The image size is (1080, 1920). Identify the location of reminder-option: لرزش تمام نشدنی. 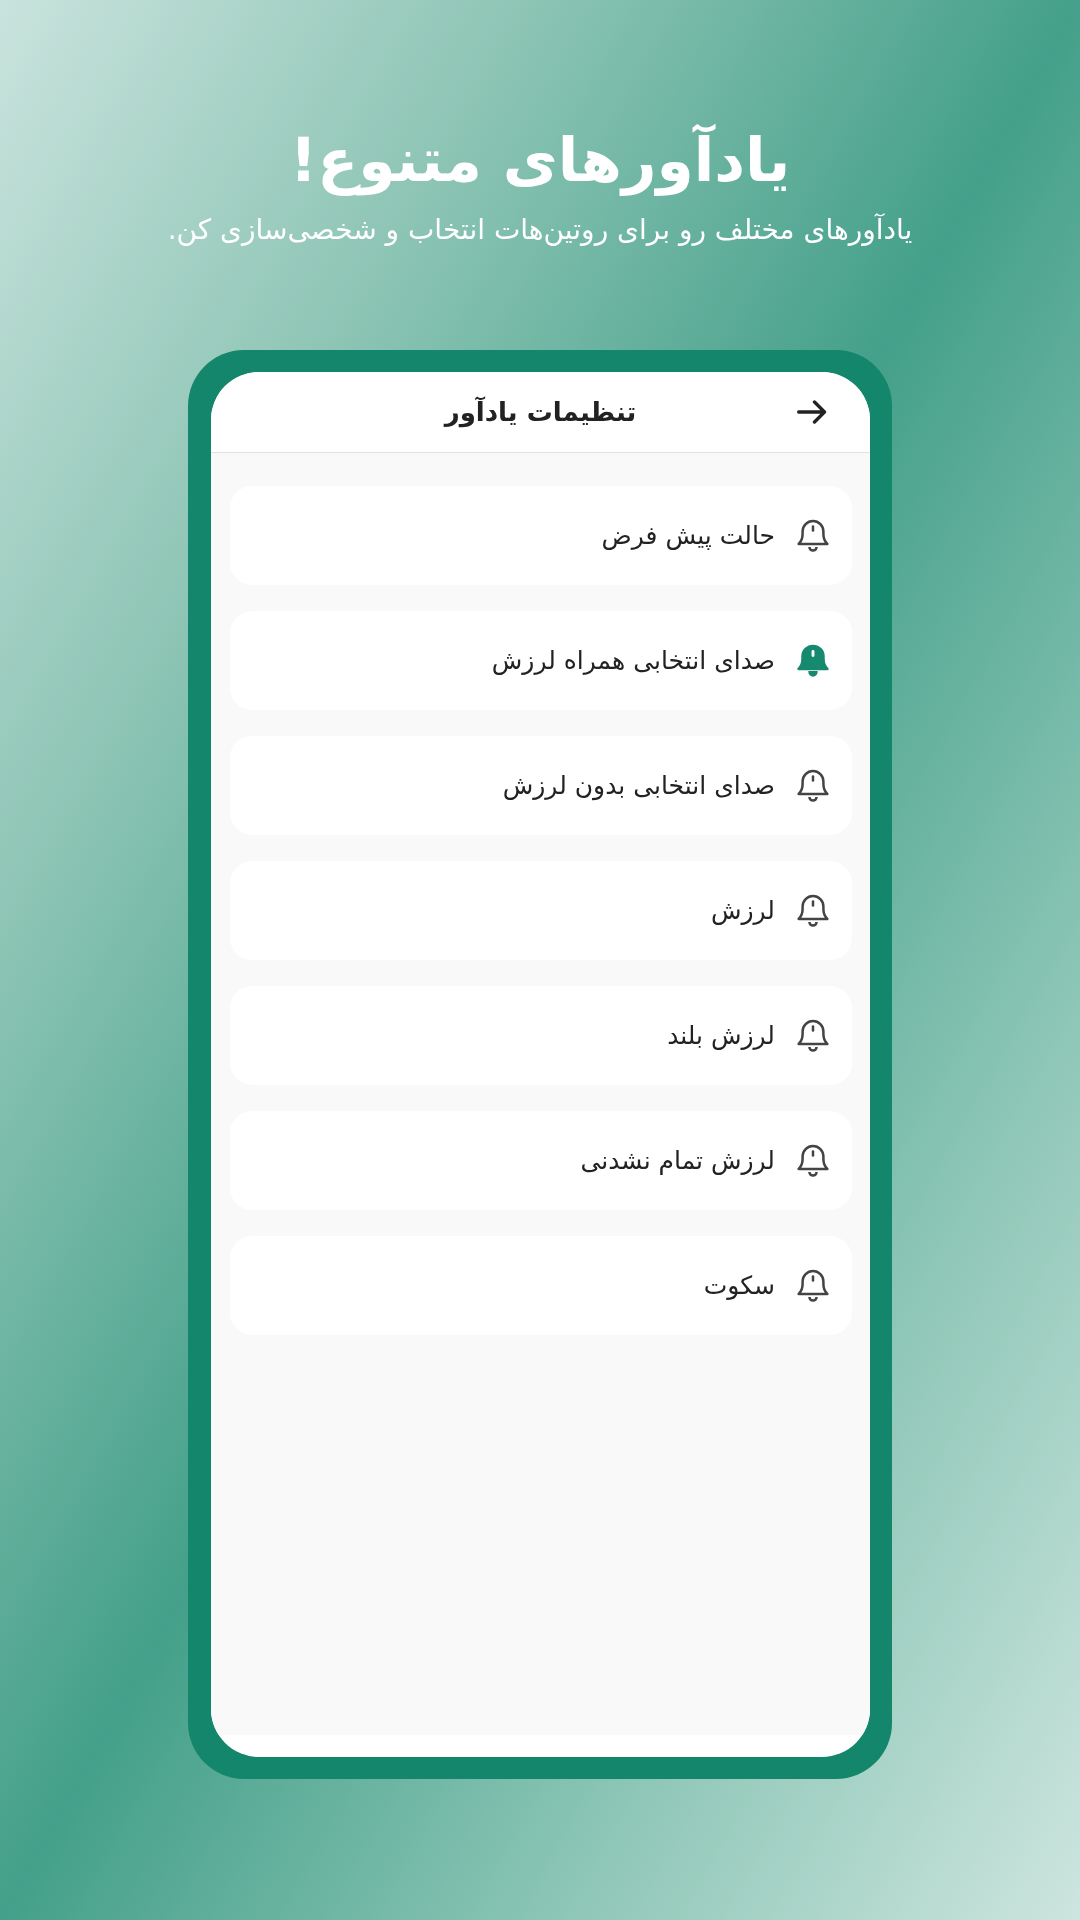
(541, 1160).